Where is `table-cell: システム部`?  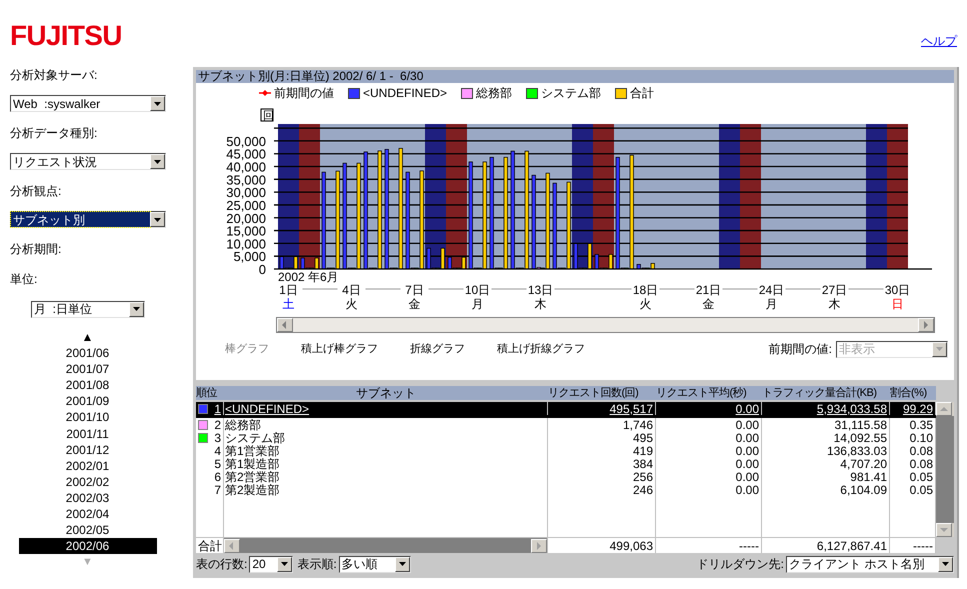
table-cell: システム部 is located at coordinates (386, 437).